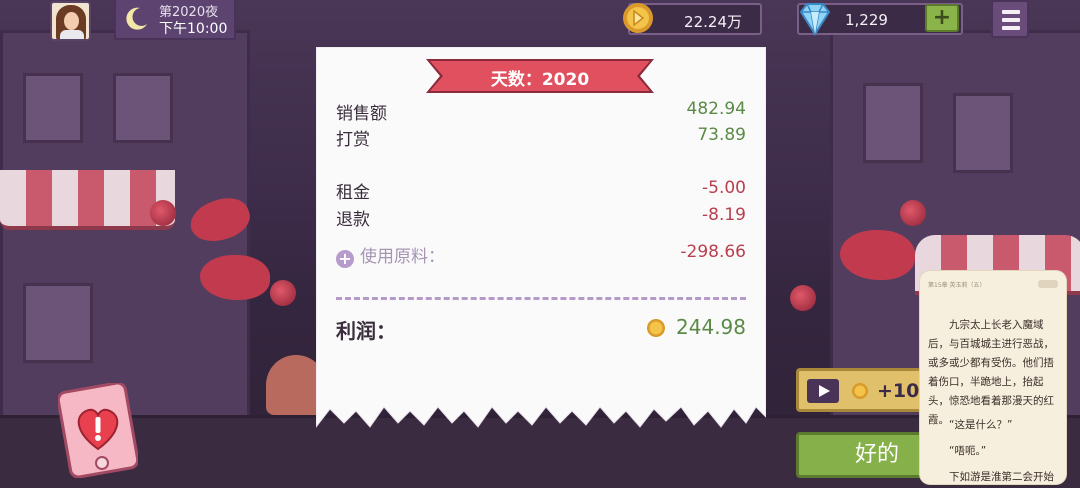  What do you see at coordinates (724, 188) in the screenshot?
I see `rent-value: -5.00` at bounding box center [724, 188].